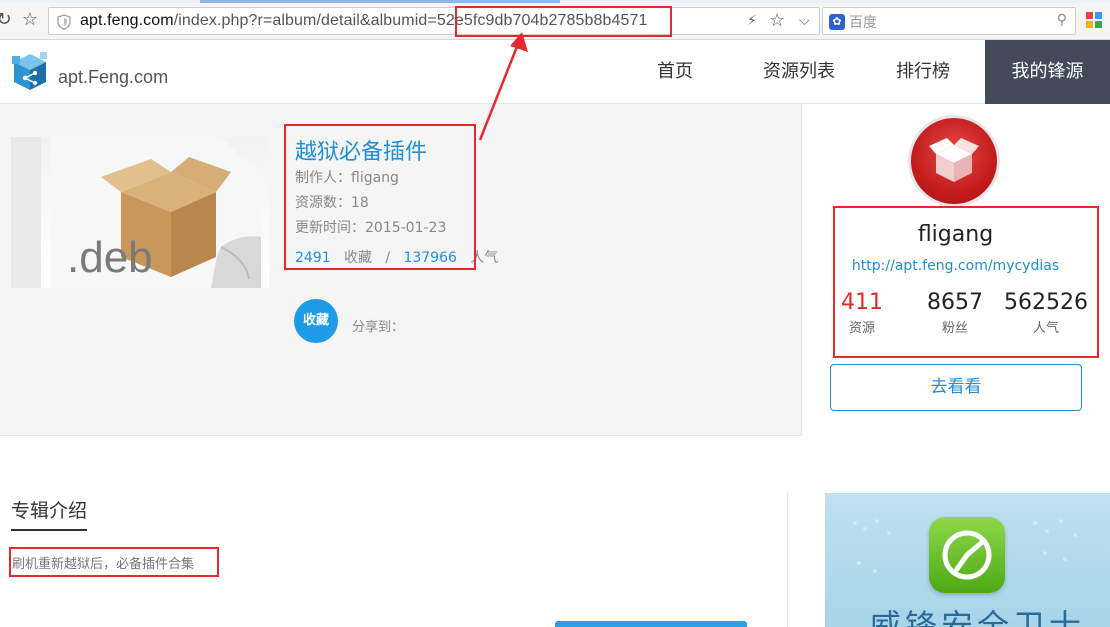 The image size is (1110, 627). Describe the element at coordinates (1094, 20) in the screenshot. I see `apps-grid-icon` at that location.